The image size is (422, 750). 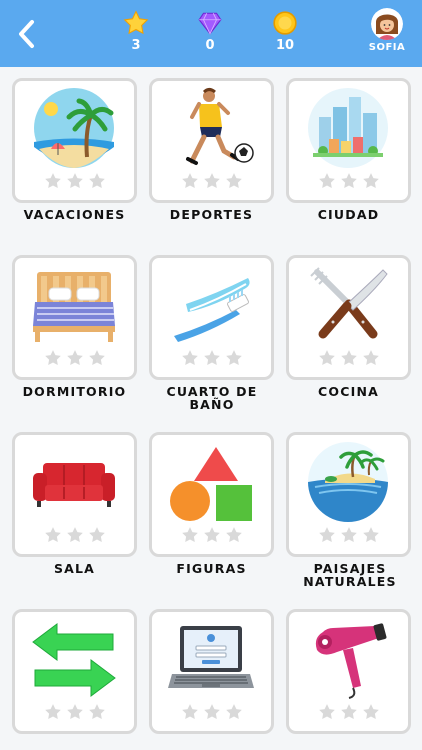 What do you see at coordinates (220, 126) in the screenshot?
I see `soccer-player-icon` at bounding box center [220, 126].